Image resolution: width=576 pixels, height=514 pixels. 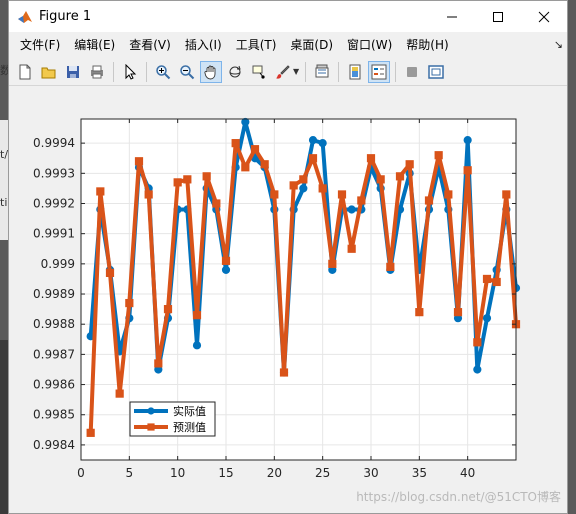 I want to click on open-file-button, so click(x=49, y=72).